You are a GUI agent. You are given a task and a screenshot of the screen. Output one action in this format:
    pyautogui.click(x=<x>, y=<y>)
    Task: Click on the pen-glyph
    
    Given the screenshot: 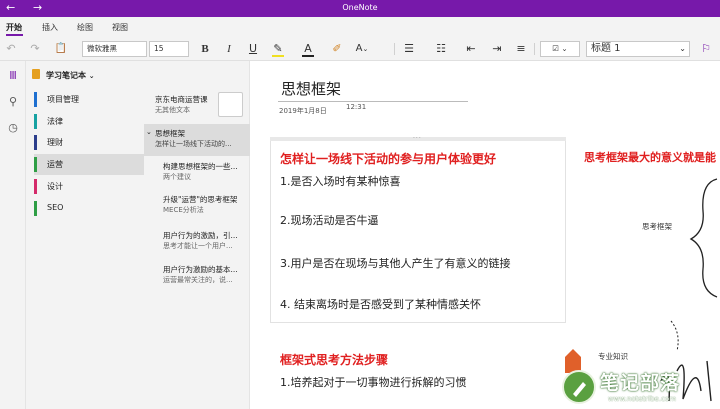 What is the action you would take?
    pyautogui.click(x=579, y=389)
    